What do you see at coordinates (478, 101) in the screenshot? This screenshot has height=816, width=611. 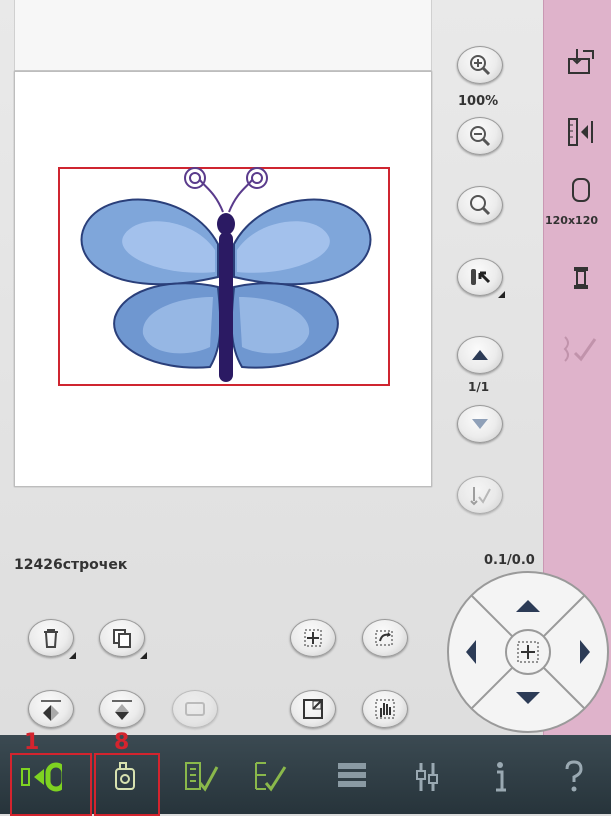 I see `zoom-level: 100%` at bounding box center [478, 101].